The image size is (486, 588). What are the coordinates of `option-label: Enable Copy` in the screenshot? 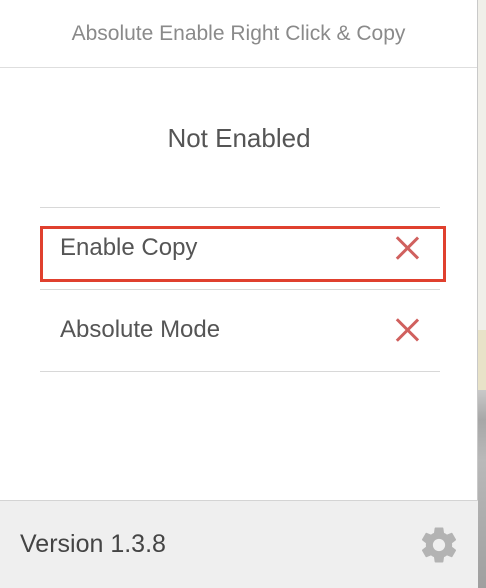 It's located at (129, 247).